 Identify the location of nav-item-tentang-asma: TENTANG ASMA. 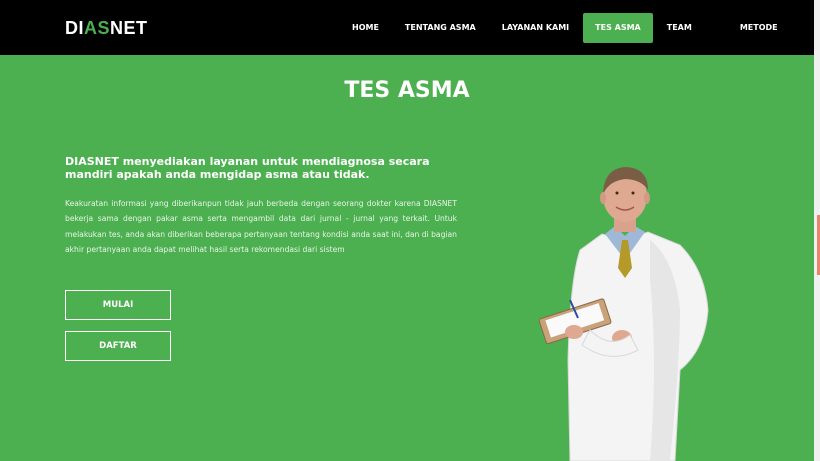
(440, 28).